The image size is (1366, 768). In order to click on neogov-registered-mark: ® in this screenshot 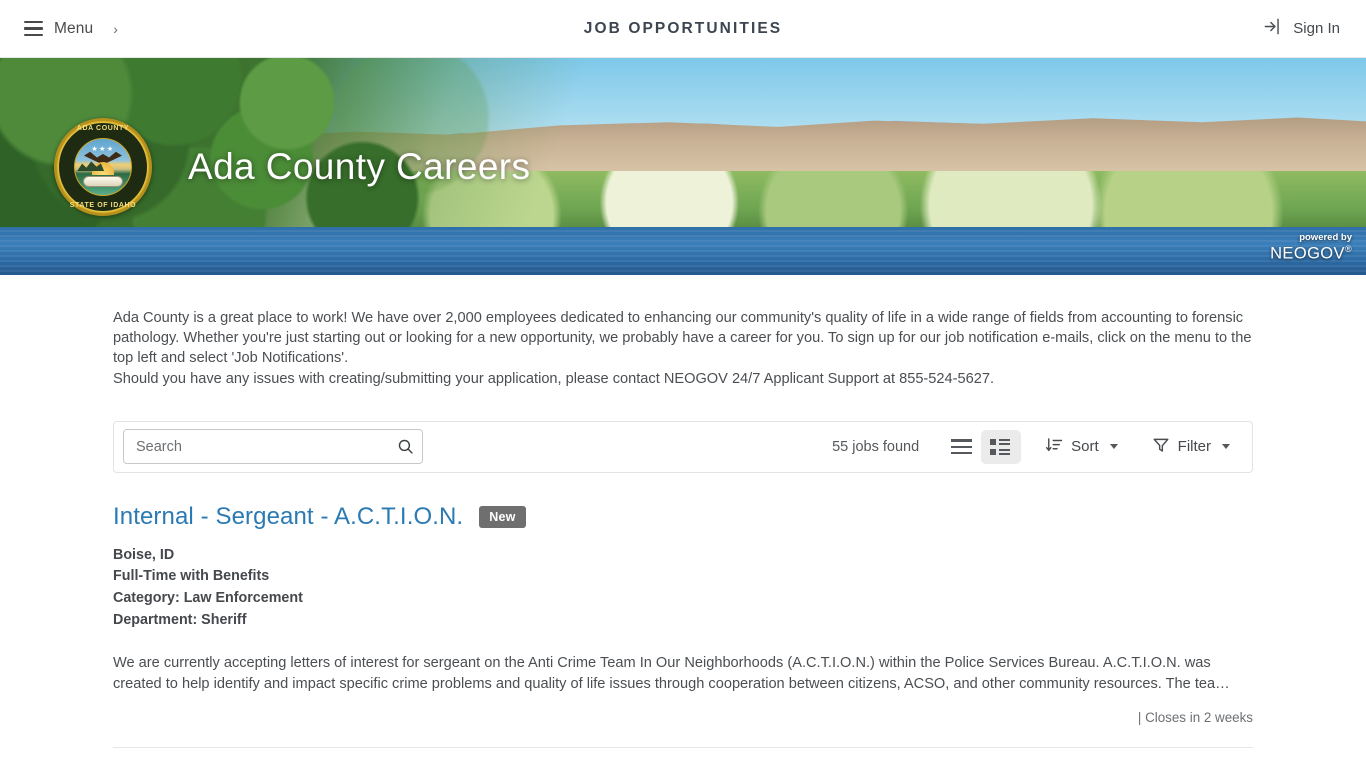, I will do `click(1348, 248)`.